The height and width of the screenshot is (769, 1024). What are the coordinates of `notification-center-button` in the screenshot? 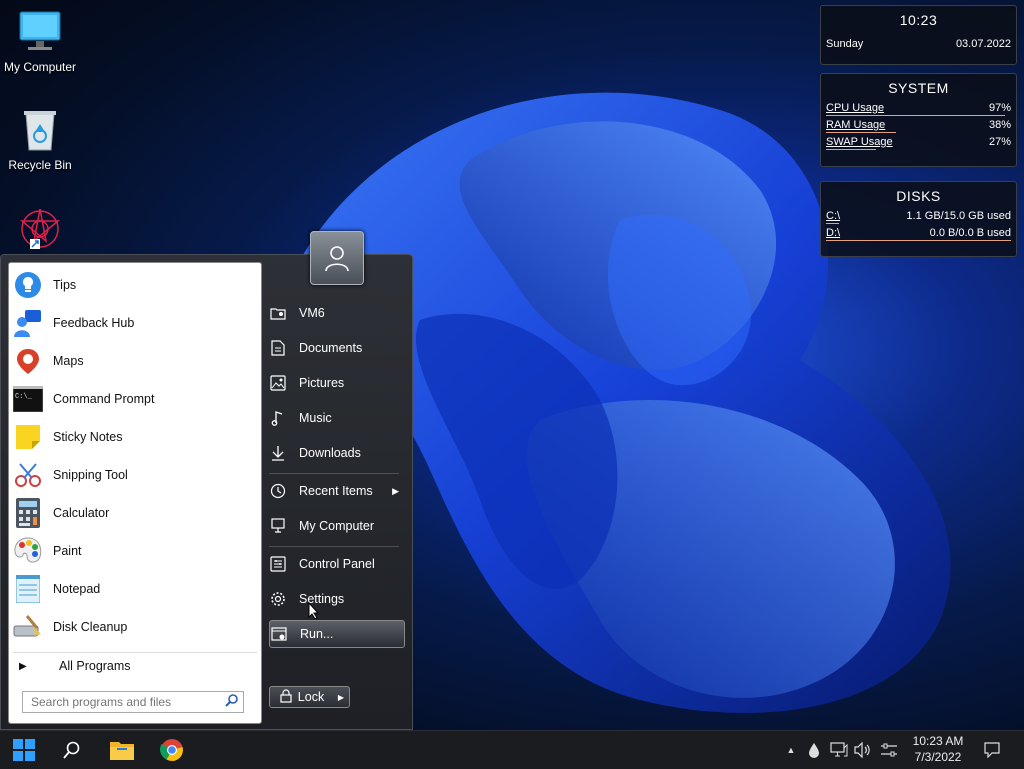 It's located at (992, 750).